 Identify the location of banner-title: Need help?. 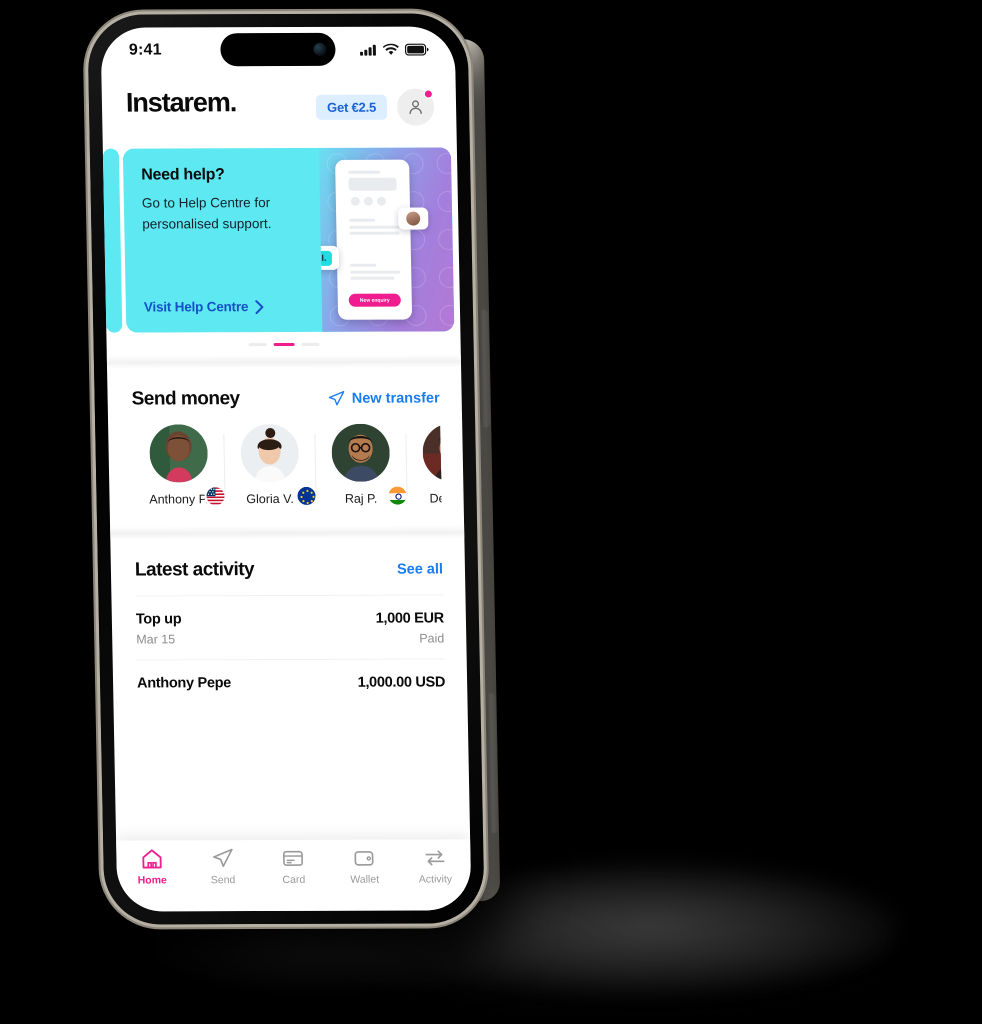
(183, 175).